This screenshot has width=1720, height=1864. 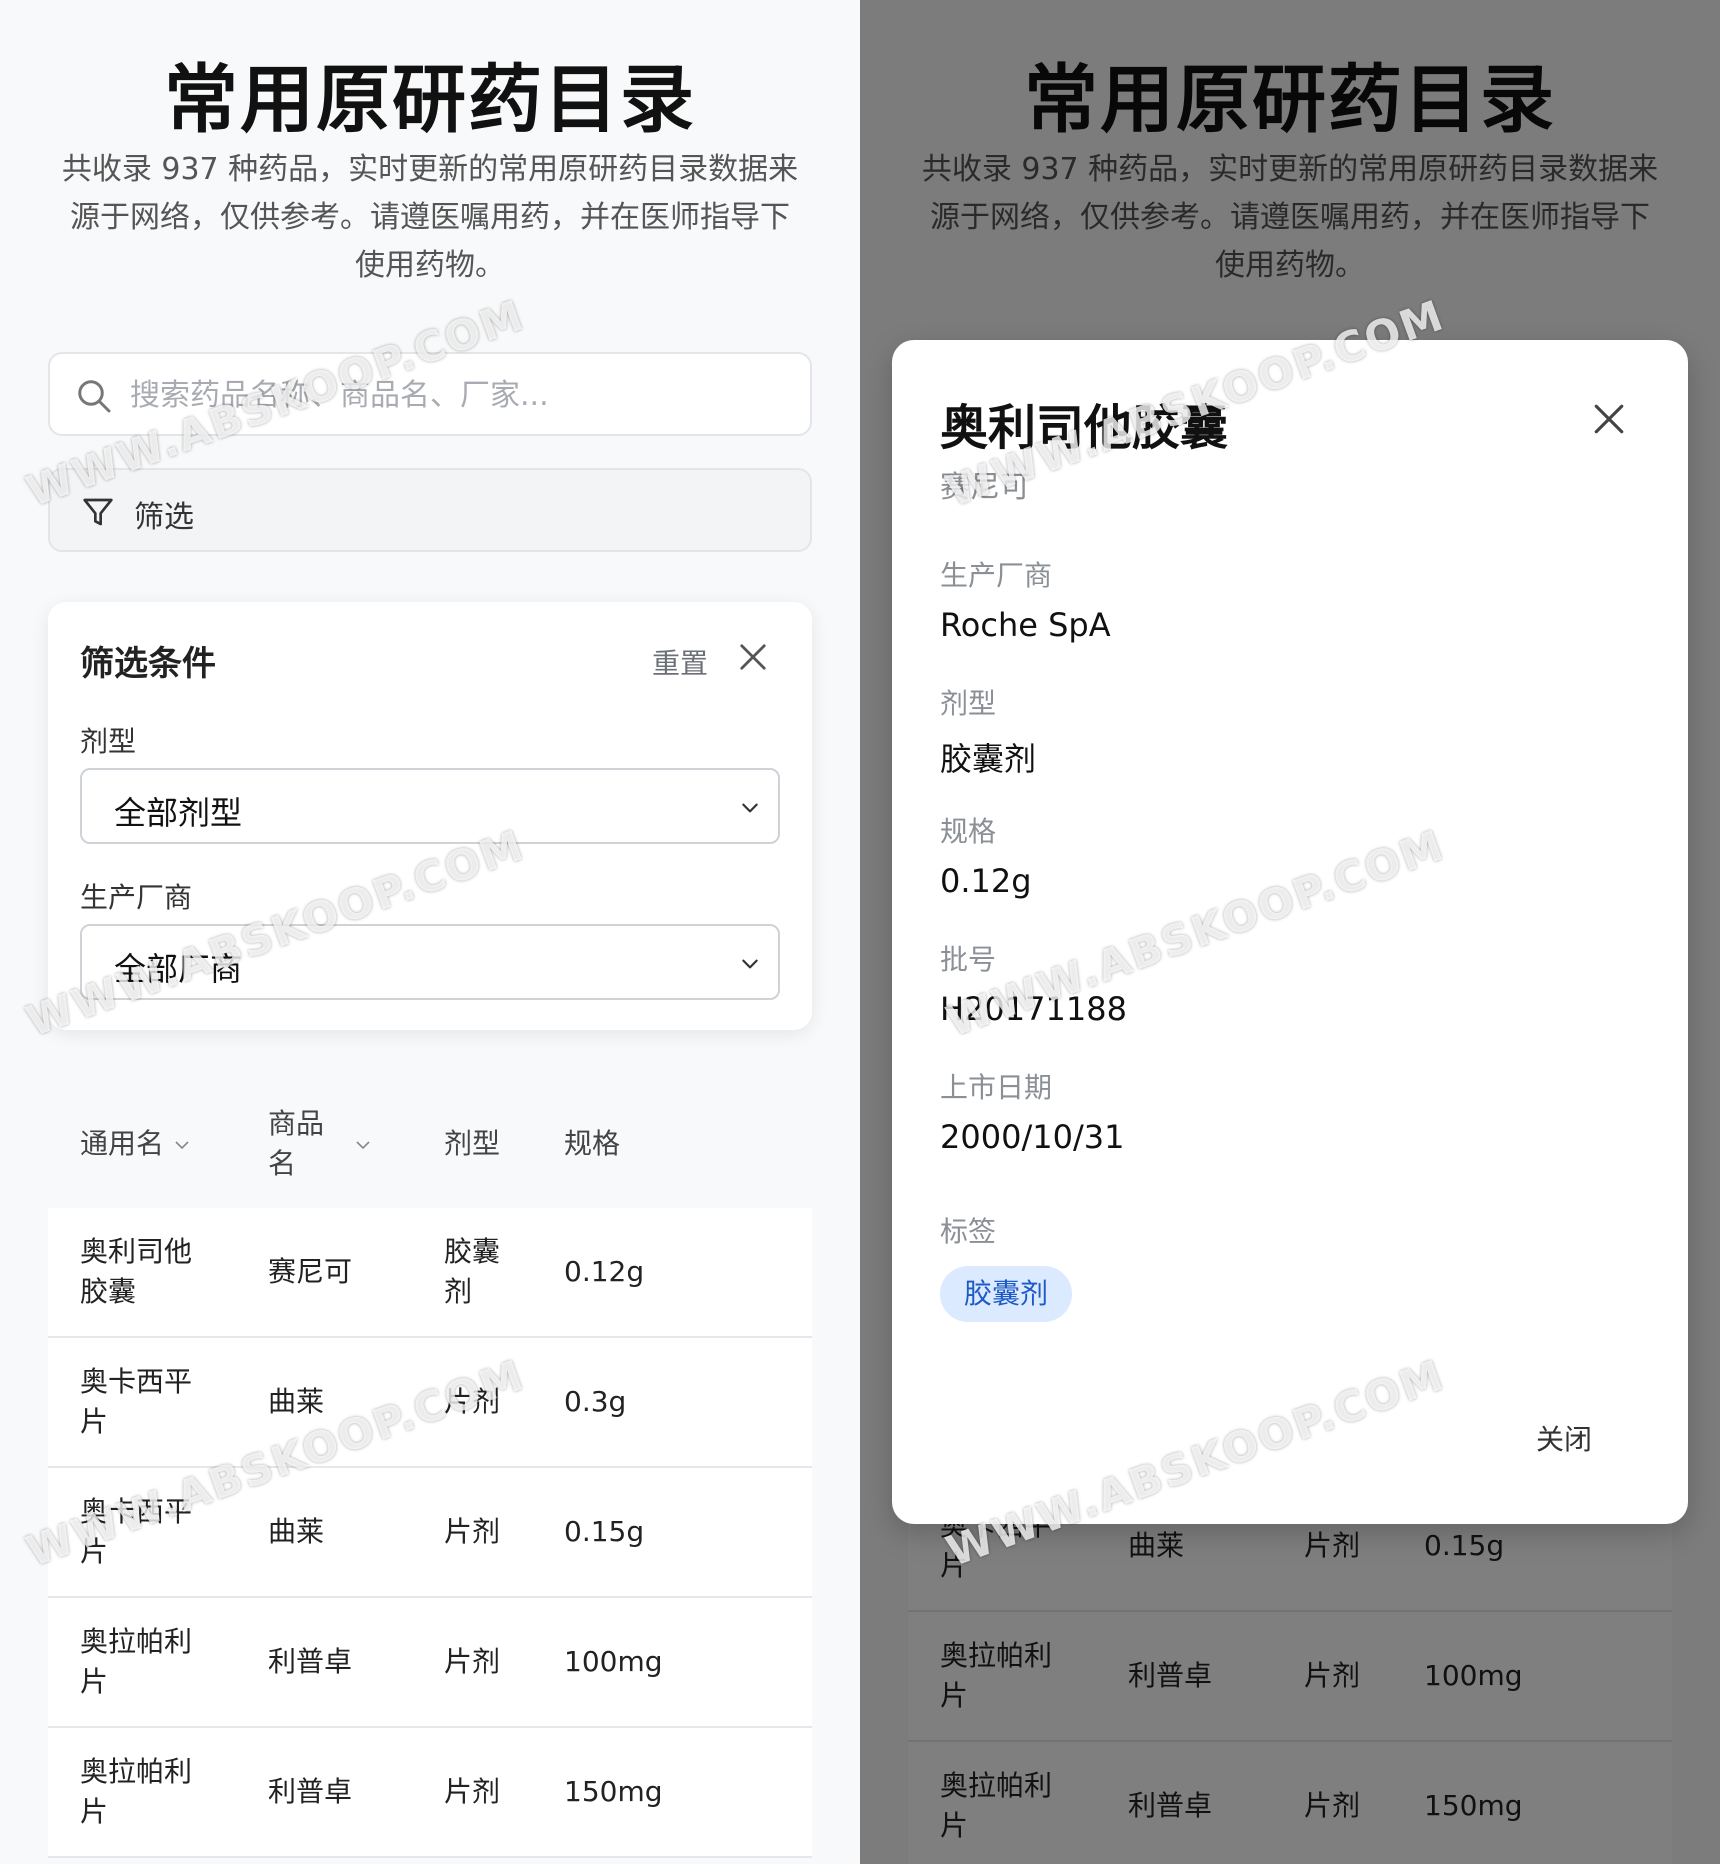 What do you see at coordinates (604, 1271) in the screenshot?
I see `cell-spec: 0.12g` at bounding box center [604, 1271].